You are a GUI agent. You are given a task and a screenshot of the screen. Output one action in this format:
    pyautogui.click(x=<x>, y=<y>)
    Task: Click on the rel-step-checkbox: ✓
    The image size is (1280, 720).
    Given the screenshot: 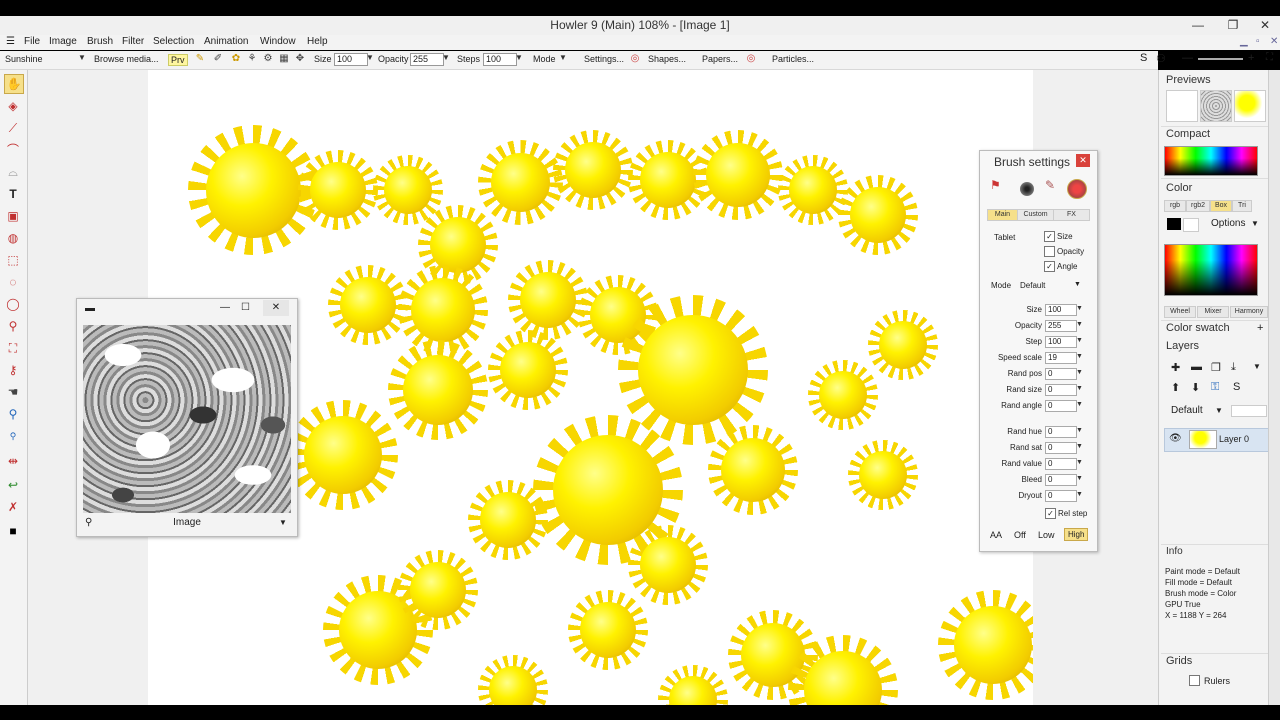 What is the action you would take?
    pyautogui.click(x=1050, y=513)
    